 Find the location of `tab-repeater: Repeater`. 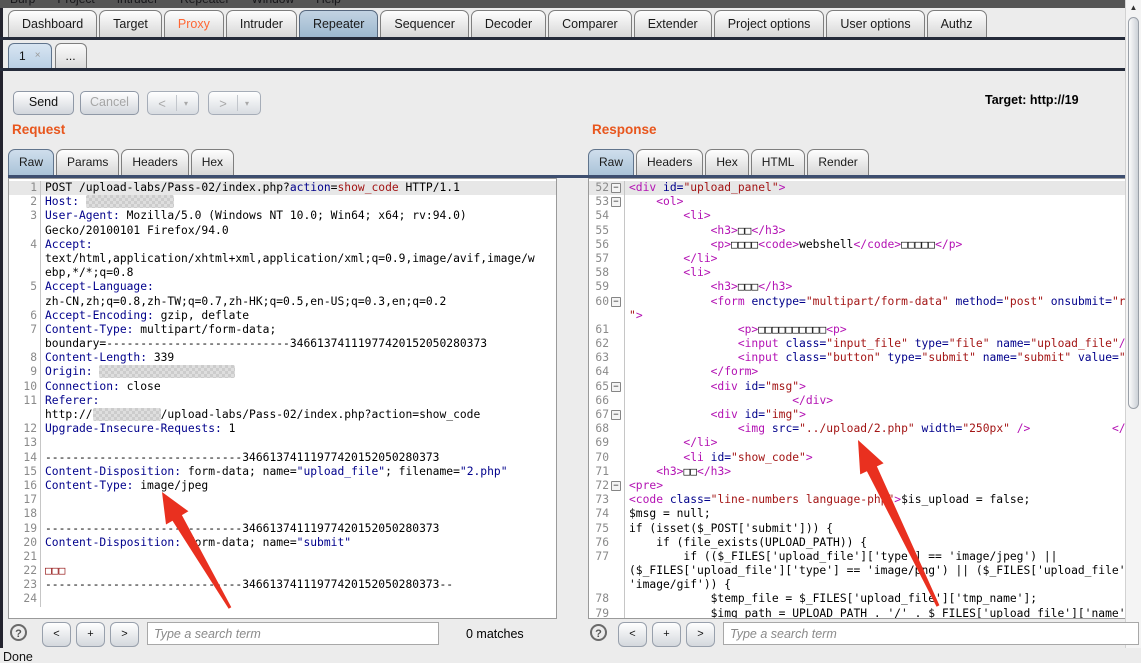

tab-repeater: Repeater is located at coordinates (338, 23).